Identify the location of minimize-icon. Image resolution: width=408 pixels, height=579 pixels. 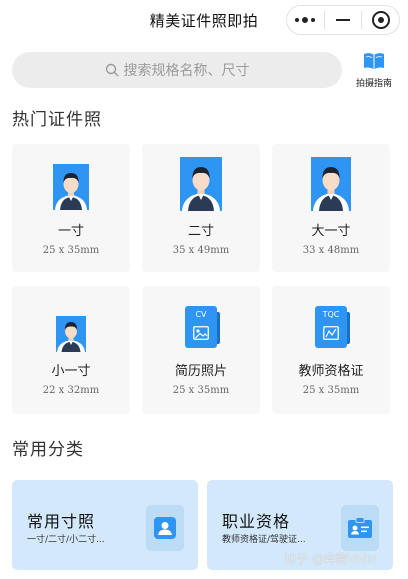
(343, 20).